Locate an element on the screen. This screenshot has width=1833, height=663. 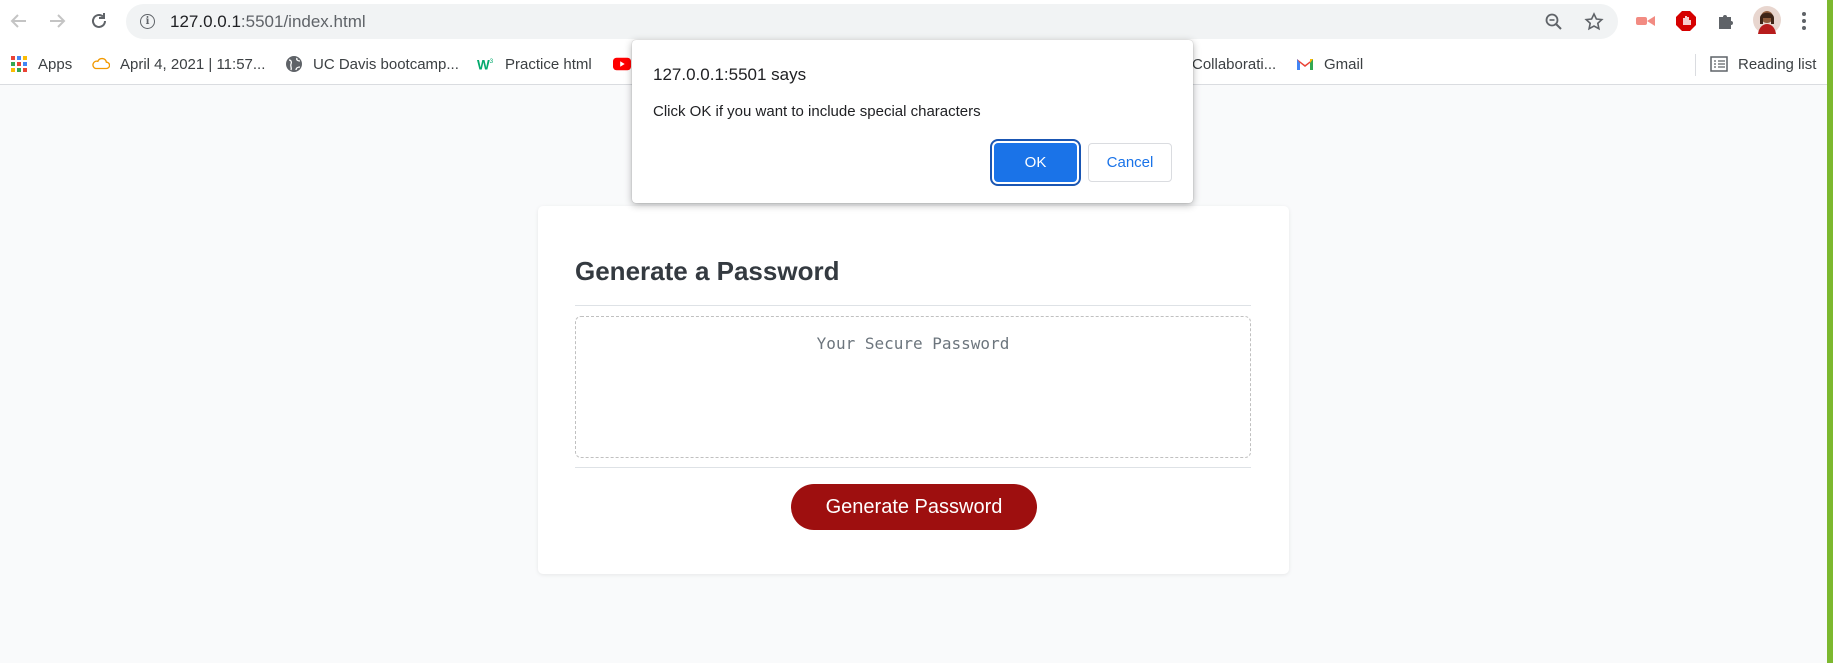
ok-button: OK is located at coordinates (1035, 162).